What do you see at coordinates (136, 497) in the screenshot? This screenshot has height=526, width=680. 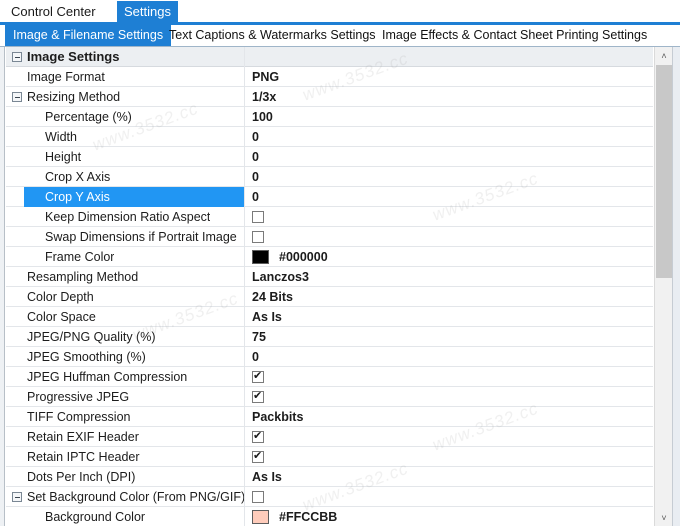 I see `property-label: Set Background Color (From PNG/GIF)` at bounding box center [136, 497].